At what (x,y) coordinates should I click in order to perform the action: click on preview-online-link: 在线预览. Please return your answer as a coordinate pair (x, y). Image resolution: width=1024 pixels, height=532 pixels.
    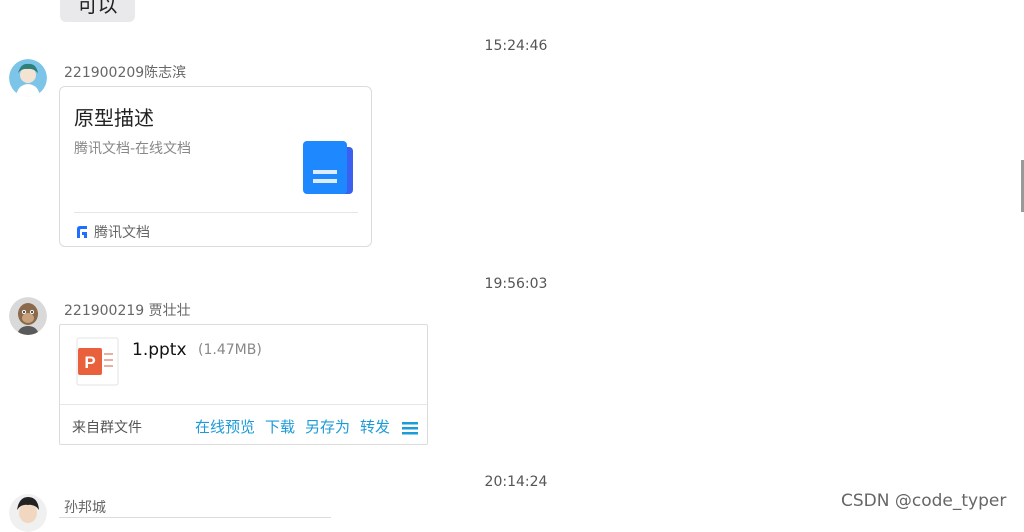
    Looking at the image, I should click on (225, 426).